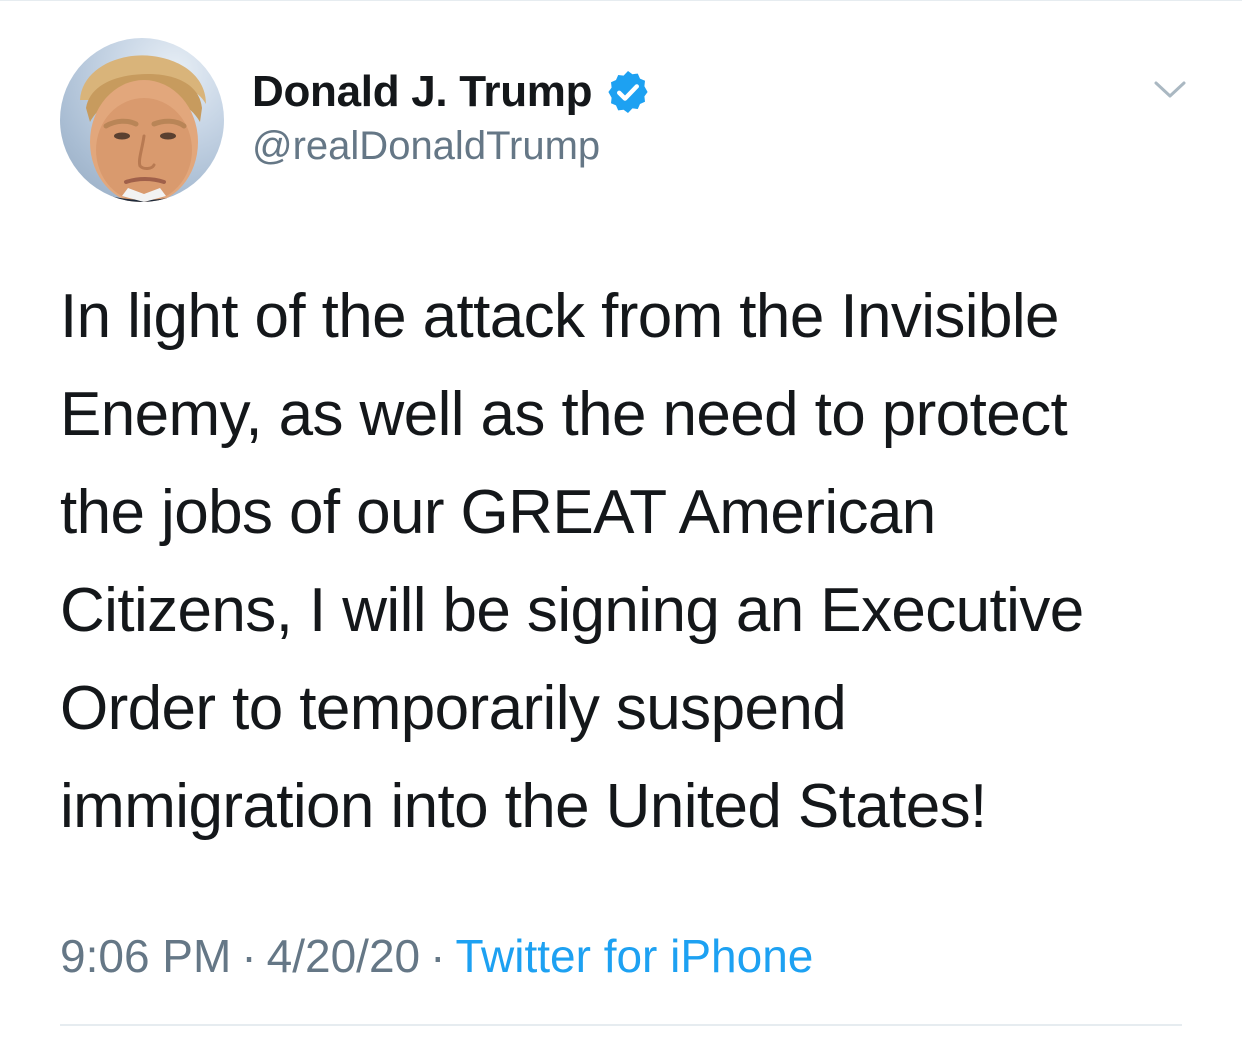 This screenshot has height=1041, width=1242. I want to click on avatar-portrait, so click(142, 128).